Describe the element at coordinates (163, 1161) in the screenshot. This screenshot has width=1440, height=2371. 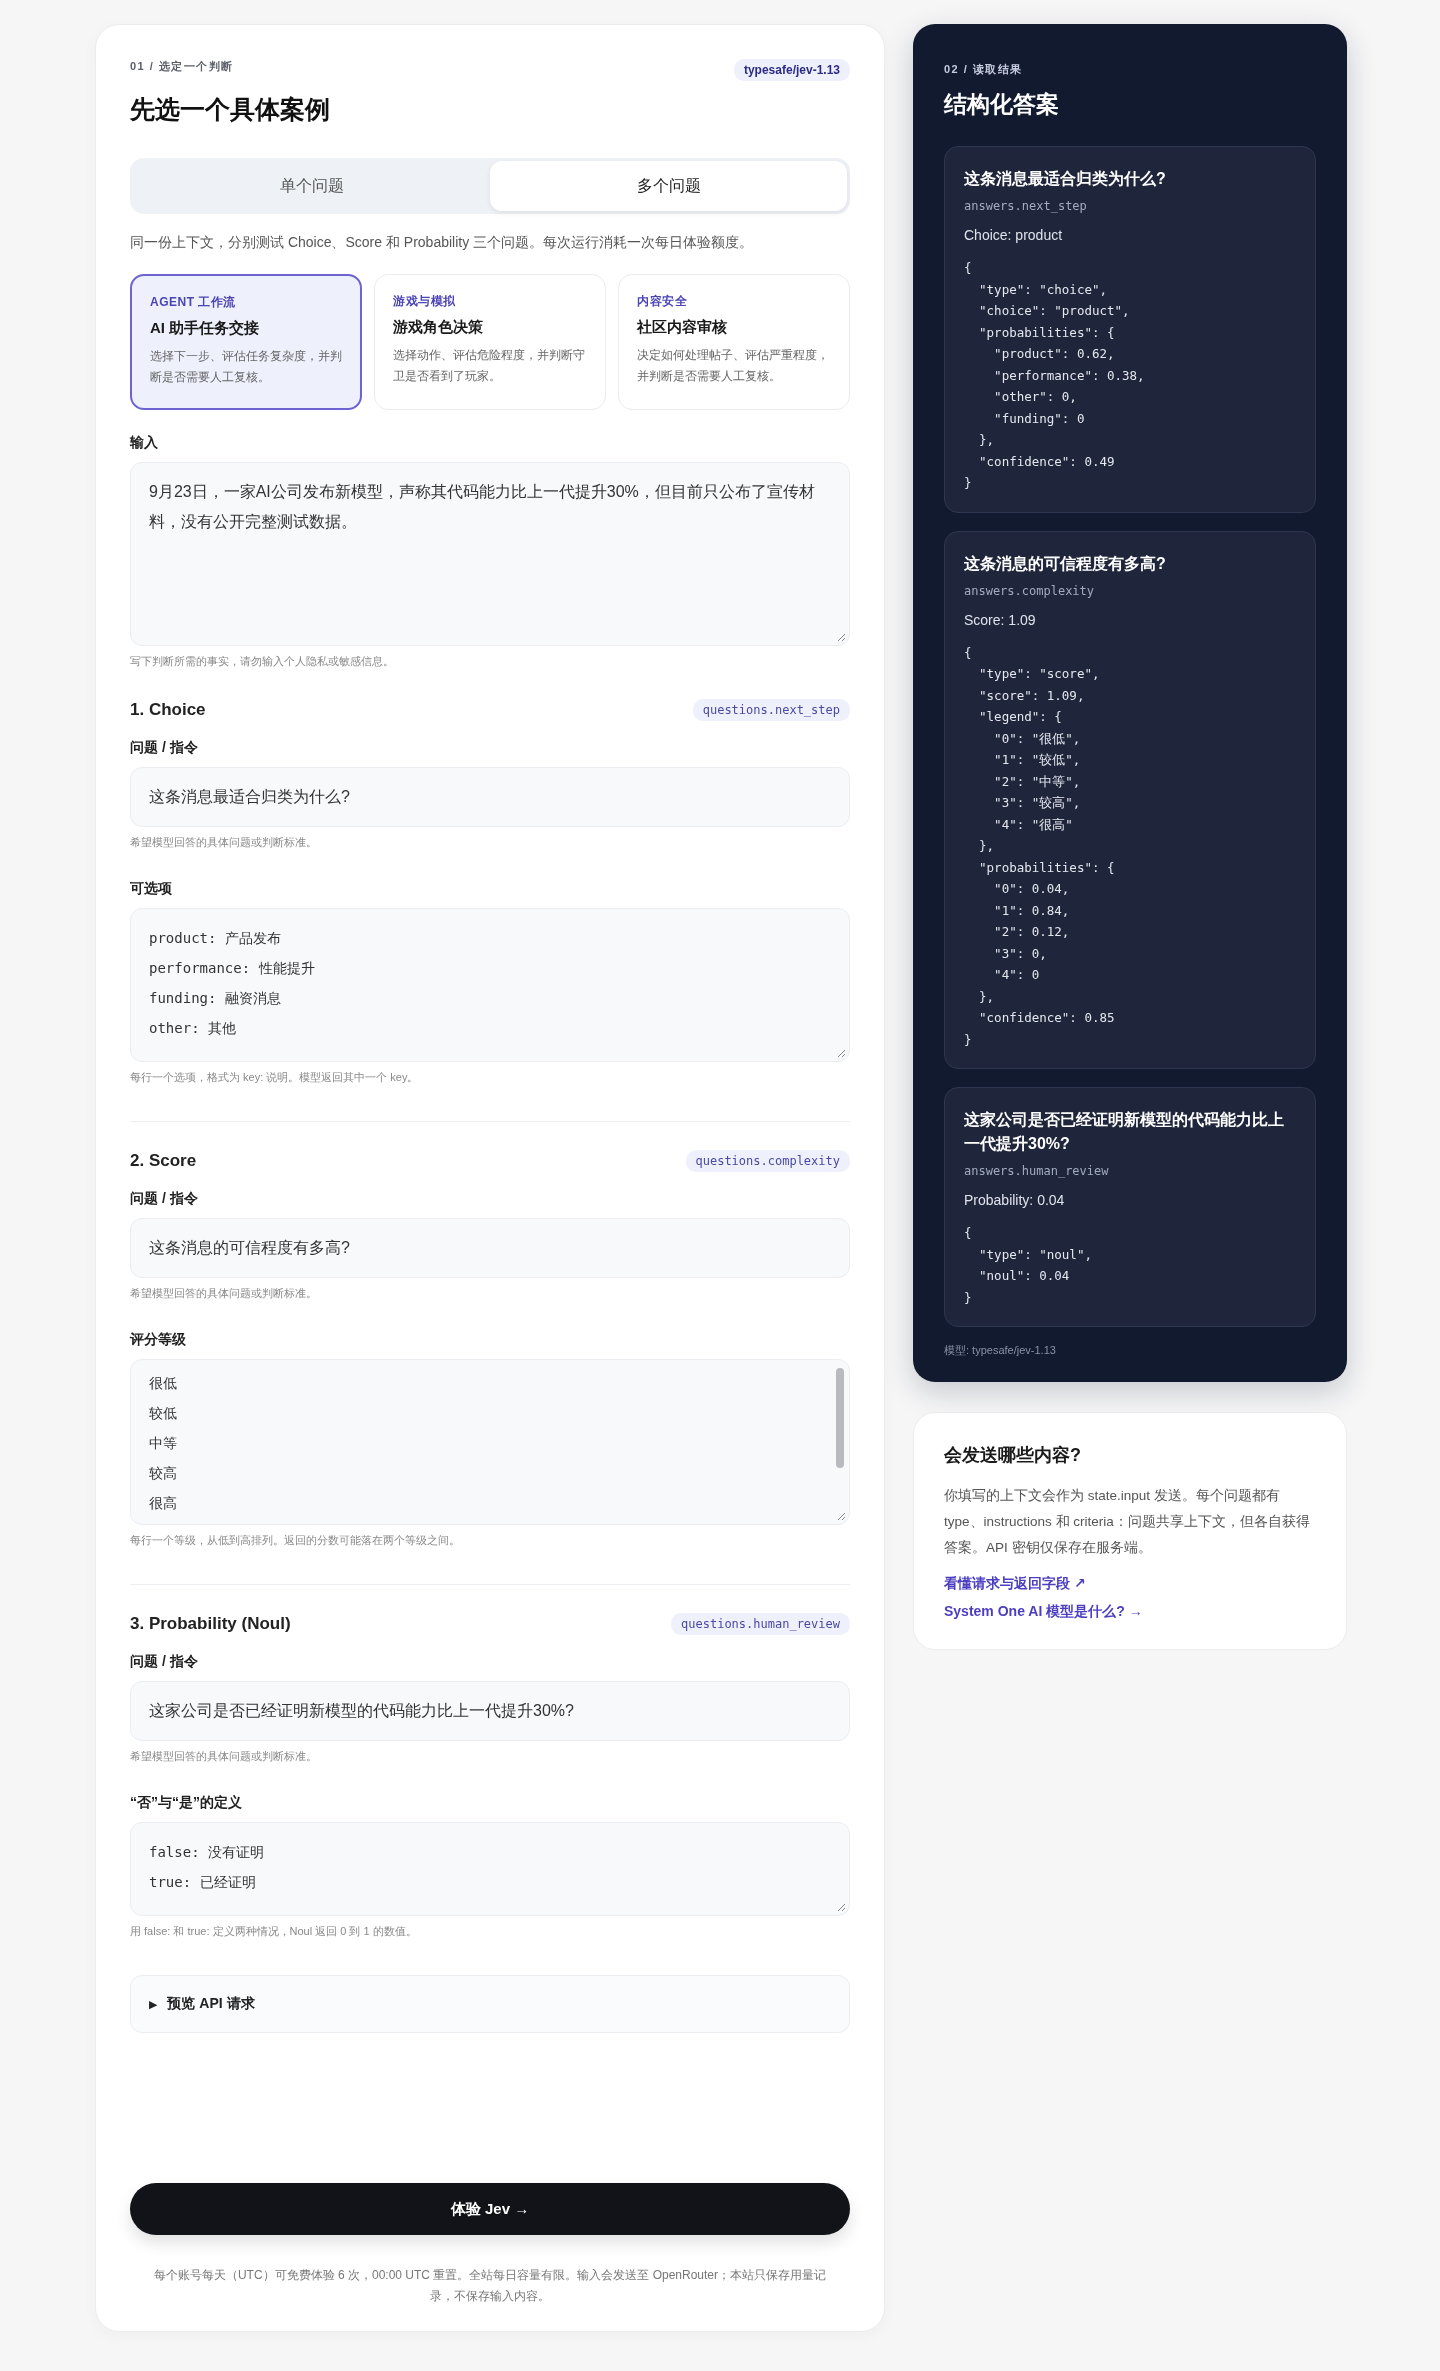
I see `question-heading: 2. Score` at that location.